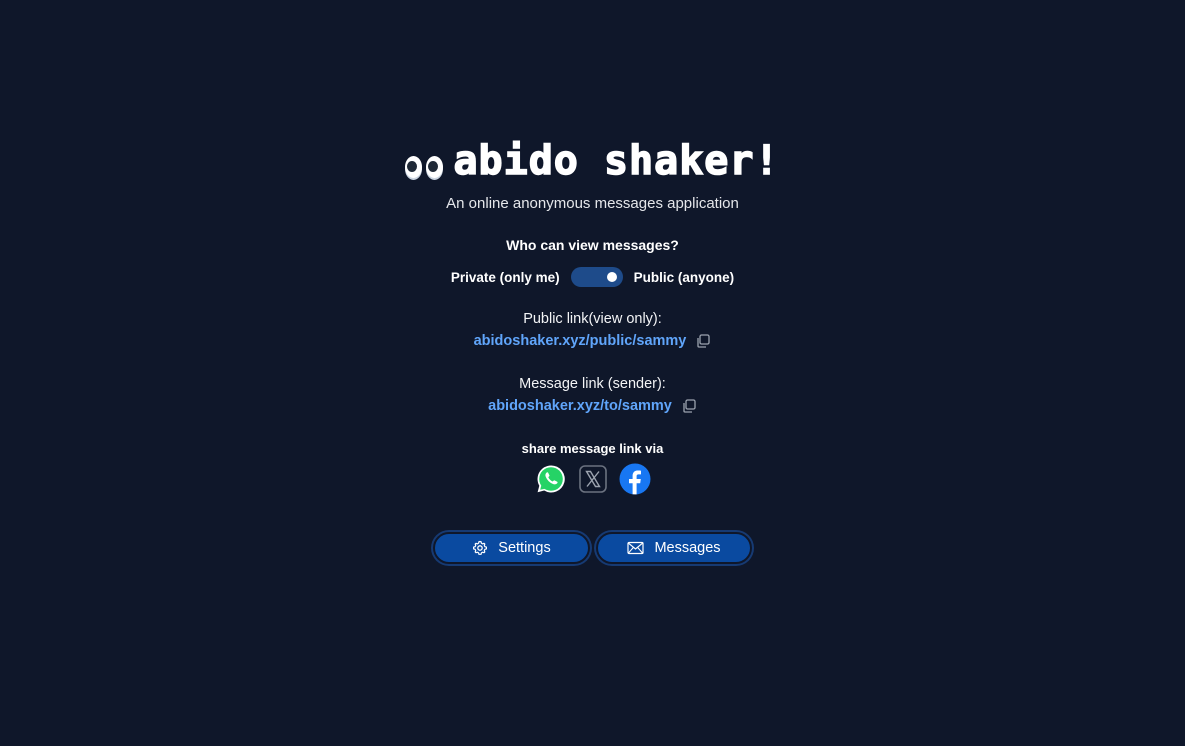  I want to click on envelope-icon, so click(636, 548).